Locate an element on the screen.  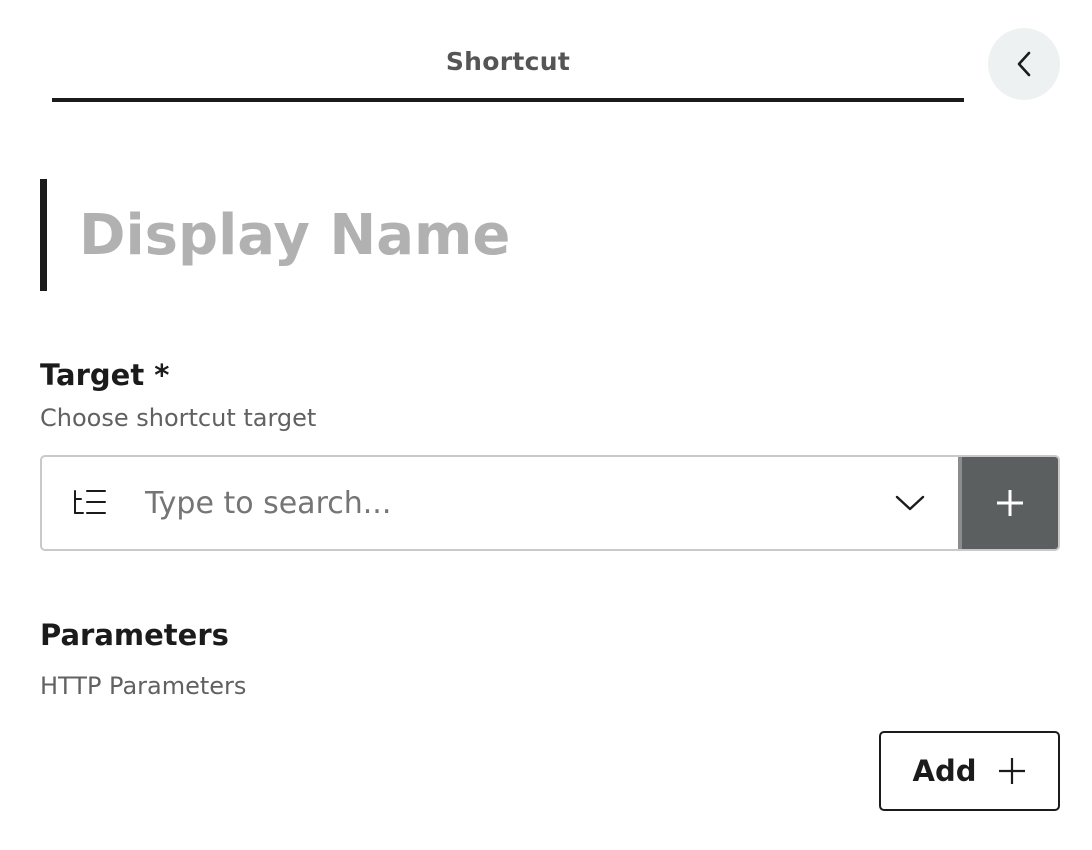
target-select is located at coordinates (550, 503).